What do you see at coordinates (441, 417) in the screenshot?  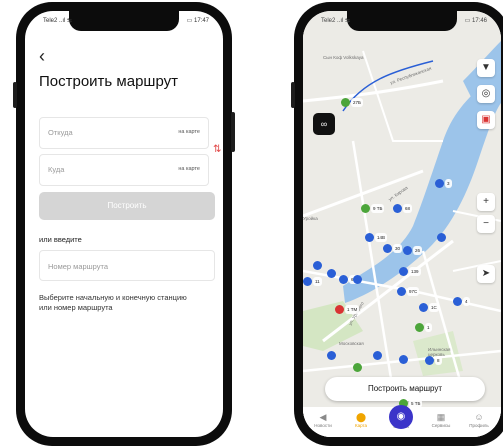 I see `services-icon: ▦` at bounding box center [441, 417].